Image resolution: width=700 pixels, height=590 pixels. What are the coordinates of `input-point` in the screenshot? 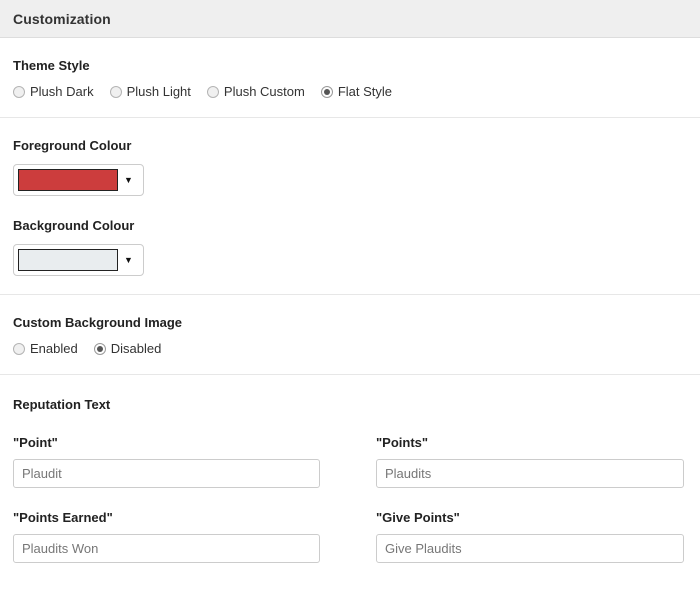 It's located at (166, 473).